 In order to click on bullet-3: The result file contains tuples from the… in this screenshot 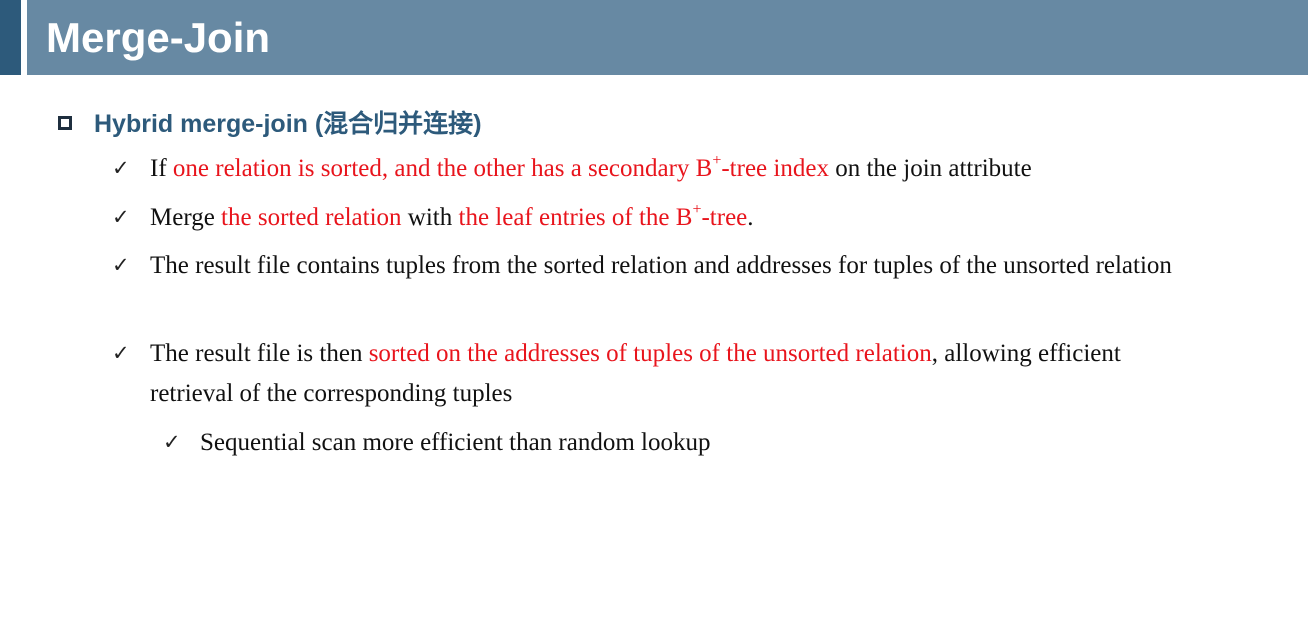, I will do `click(665, 266)`.